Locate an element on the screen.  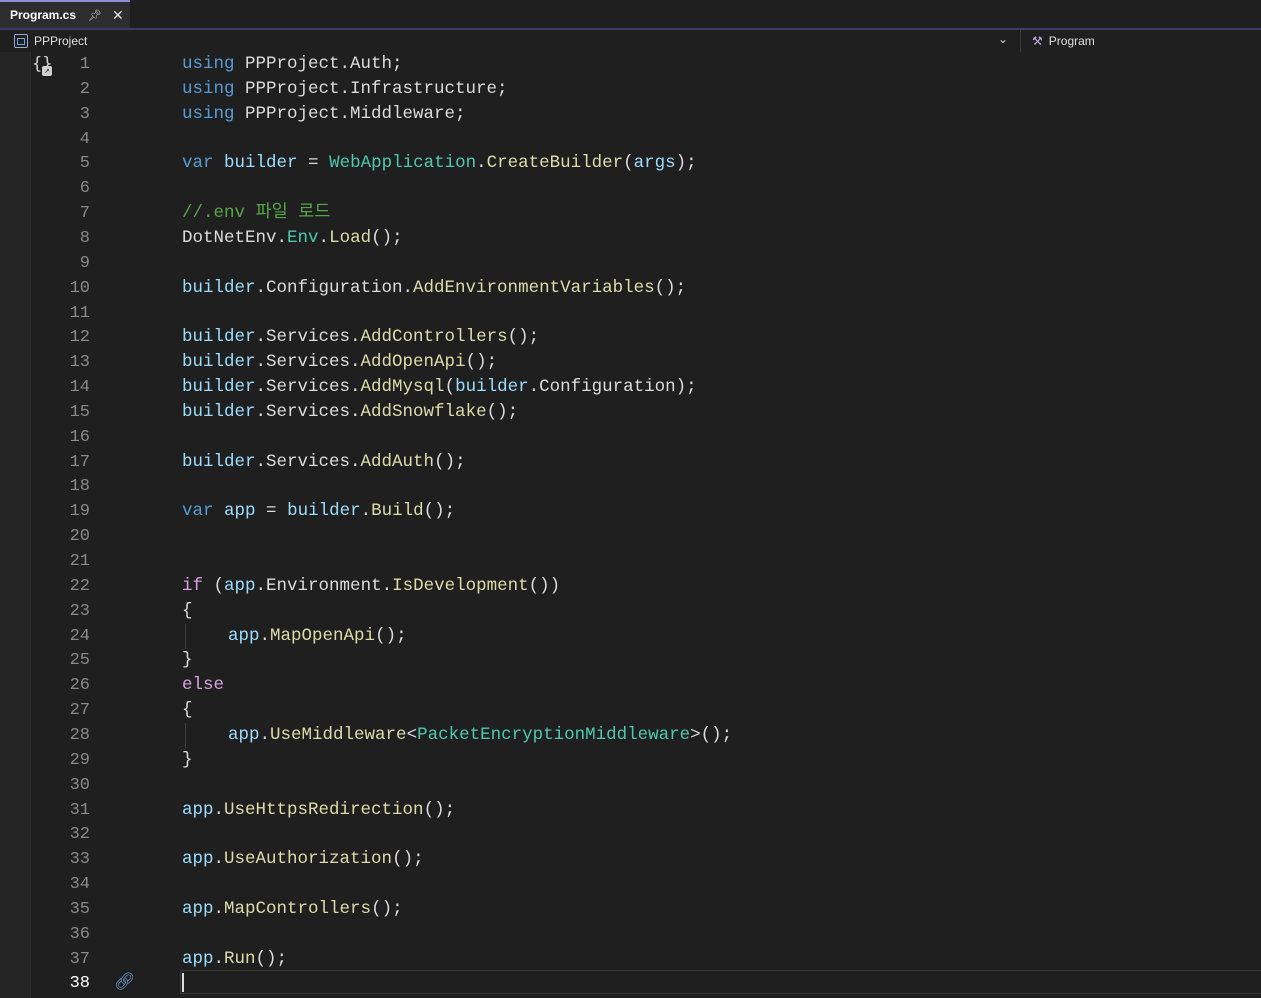
close-icon: ✕ is located at coordinates (118, 15).